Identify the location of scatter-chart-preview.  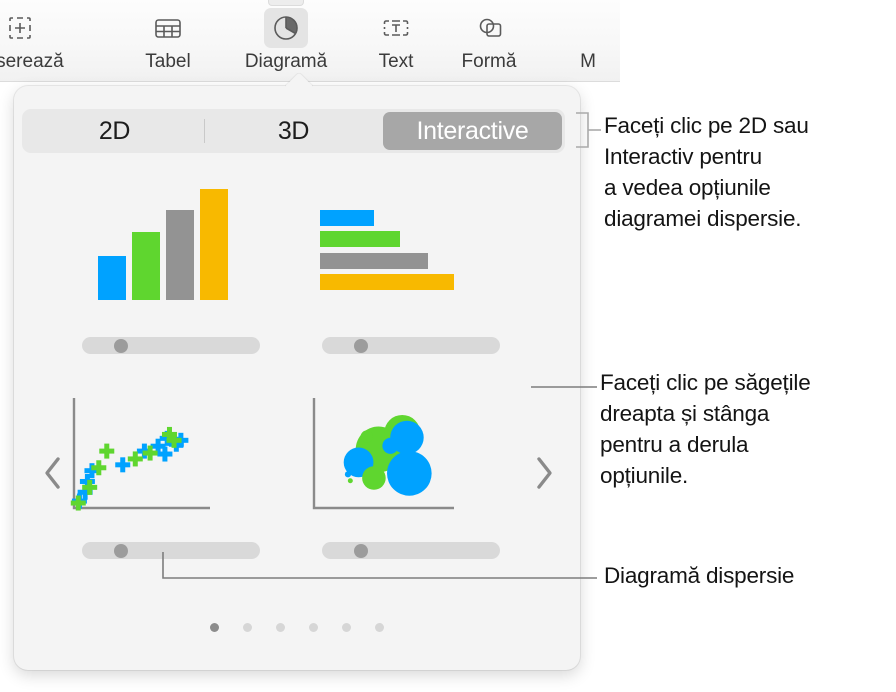
(171, 457).